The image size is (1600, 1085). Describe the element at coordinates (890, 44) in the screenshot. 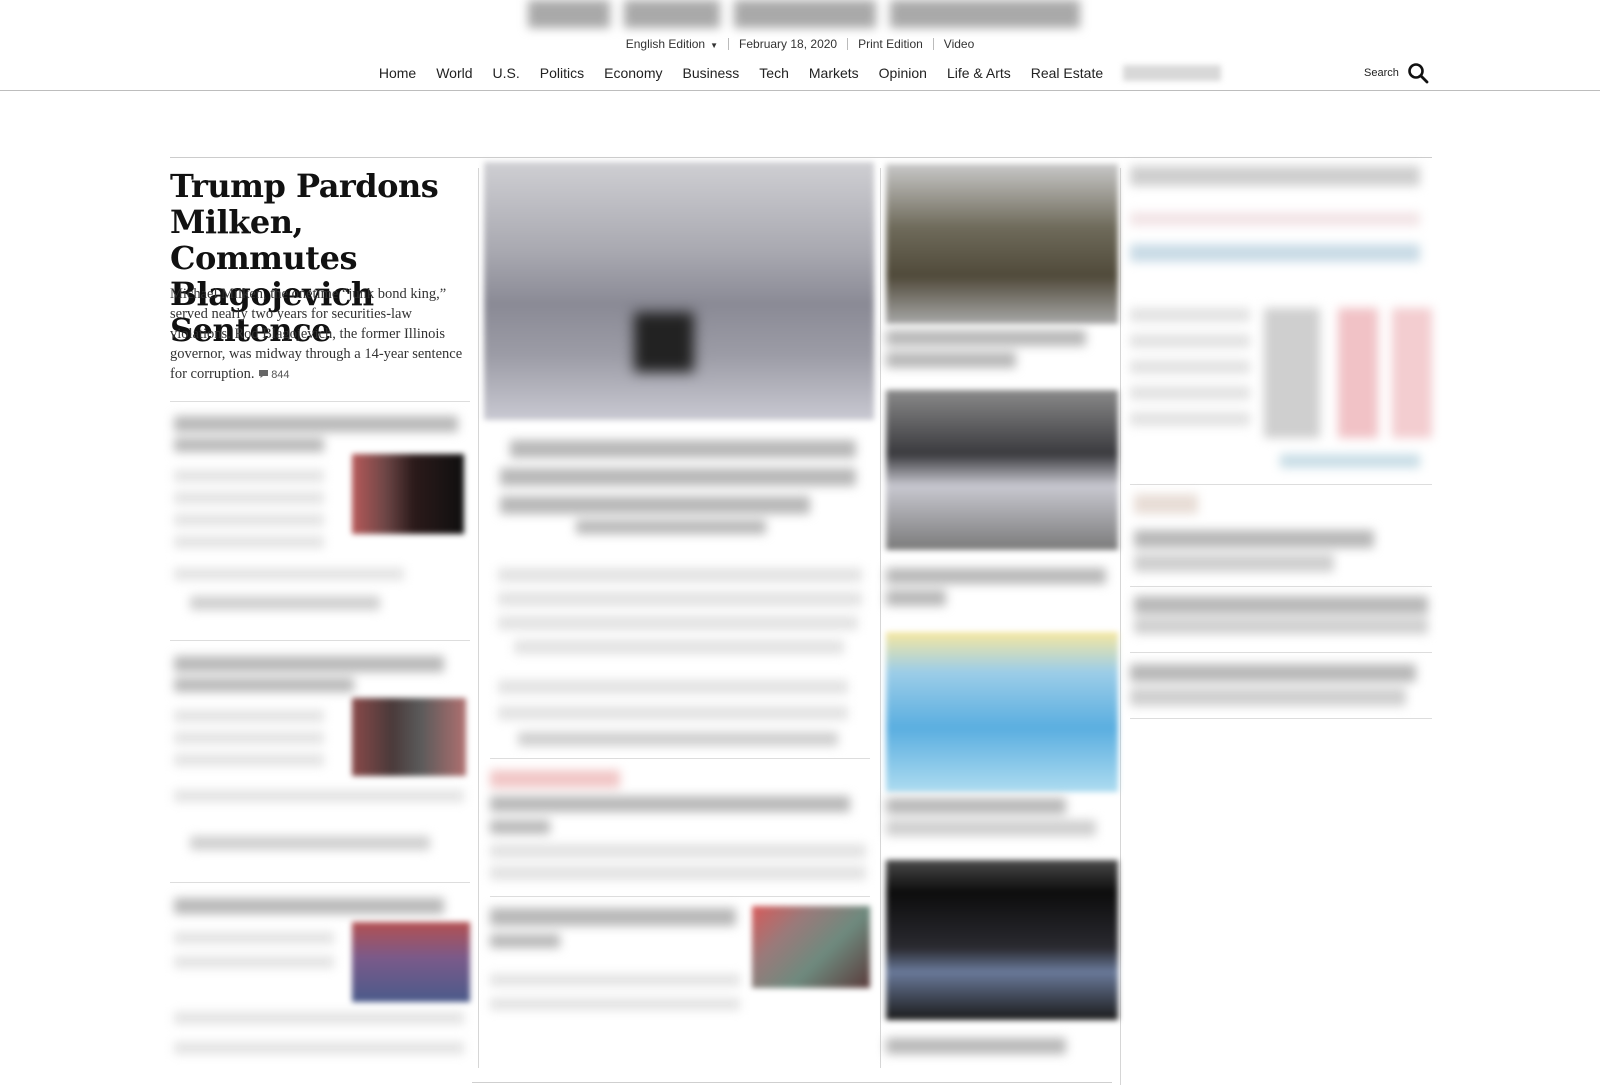

I see `print-edition-link: Print Edition` at that location.